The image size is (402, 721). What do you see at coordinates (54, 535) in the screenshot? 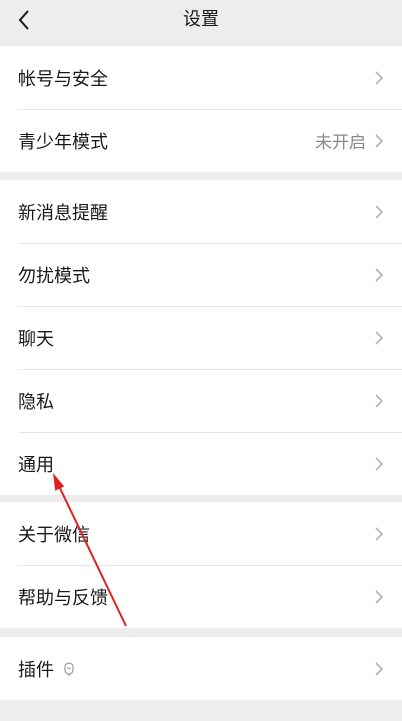
I see `settings-item-label: 关于微信` at bounding box center [54, 535].